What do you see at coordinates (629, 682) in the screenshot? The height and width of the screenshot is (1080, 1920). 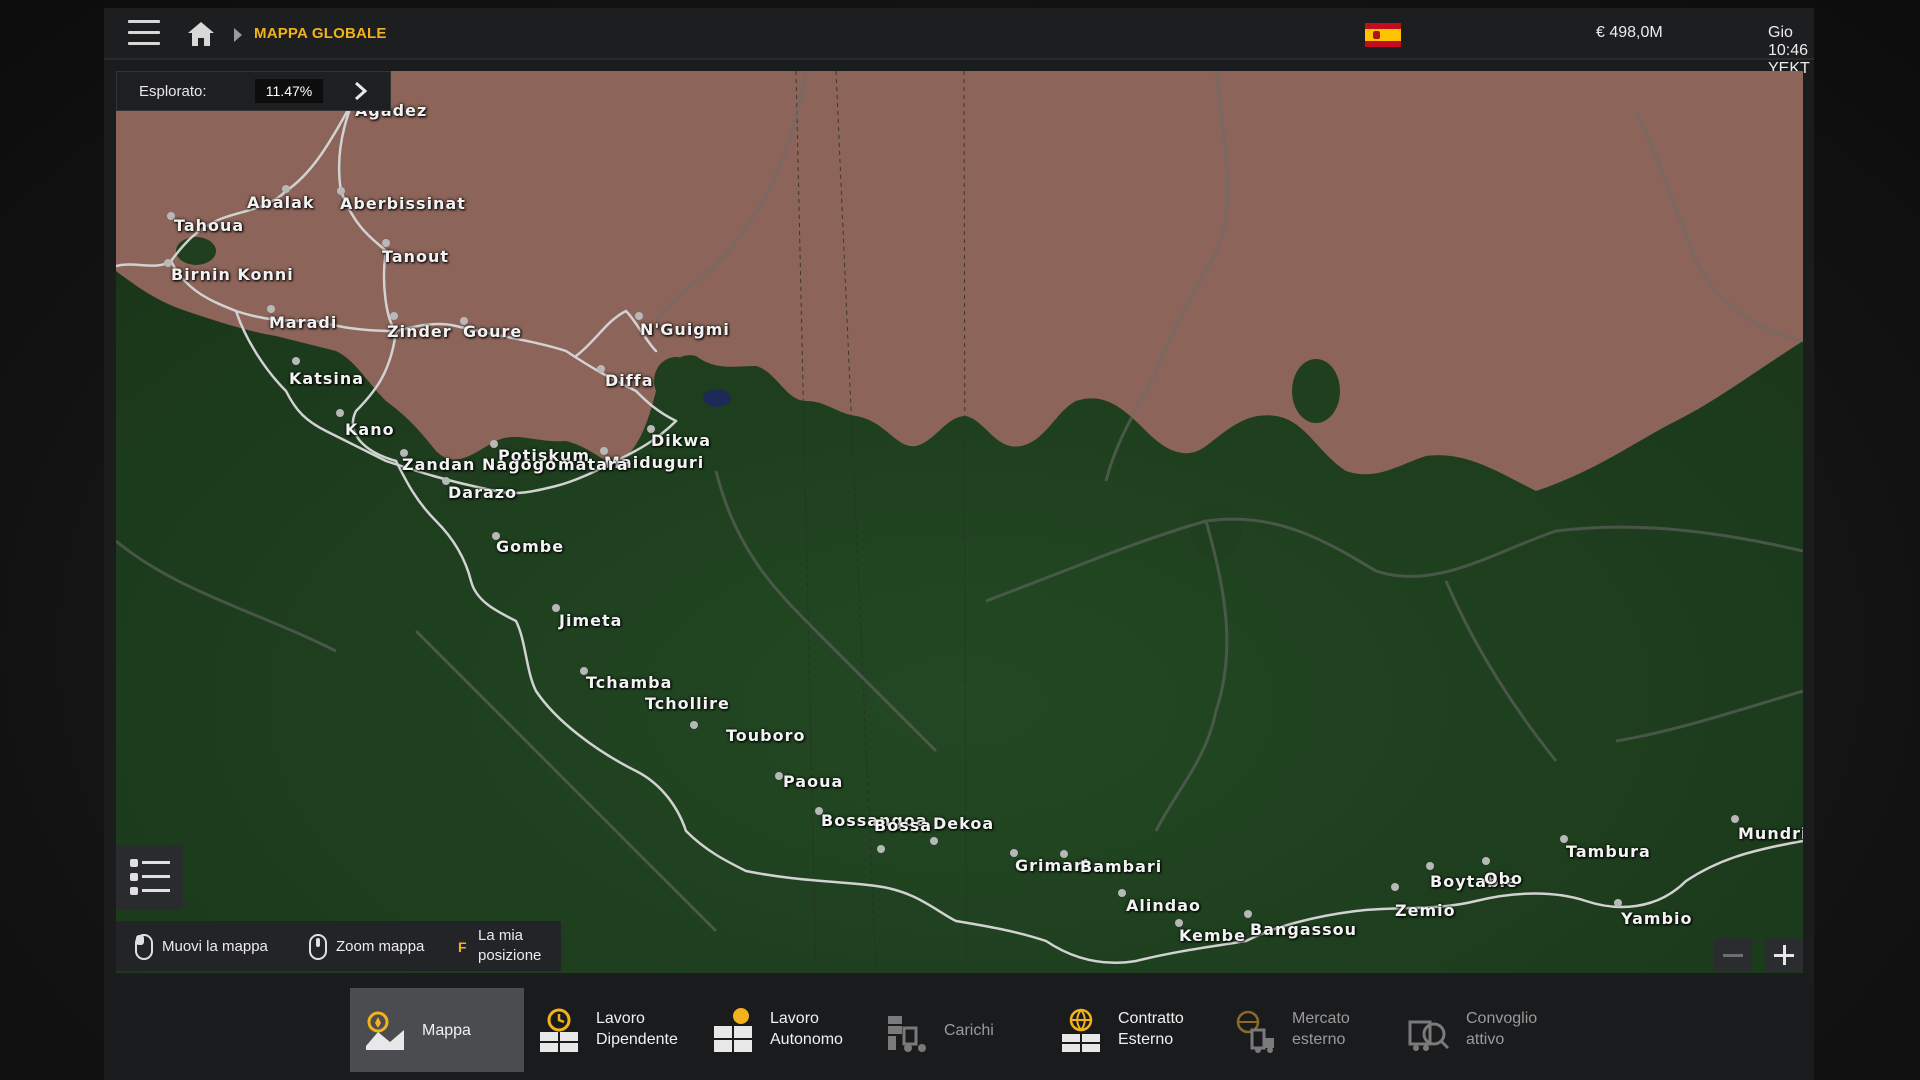 I see `city-label: Tchamba` at bounding box center [629, 682].